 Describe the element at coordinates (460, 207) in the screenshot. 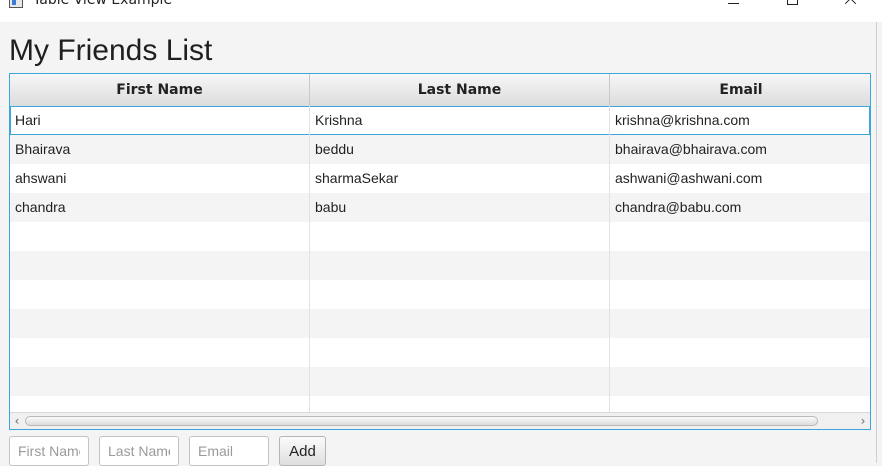

I see `cell-last-name: babu` at that location.